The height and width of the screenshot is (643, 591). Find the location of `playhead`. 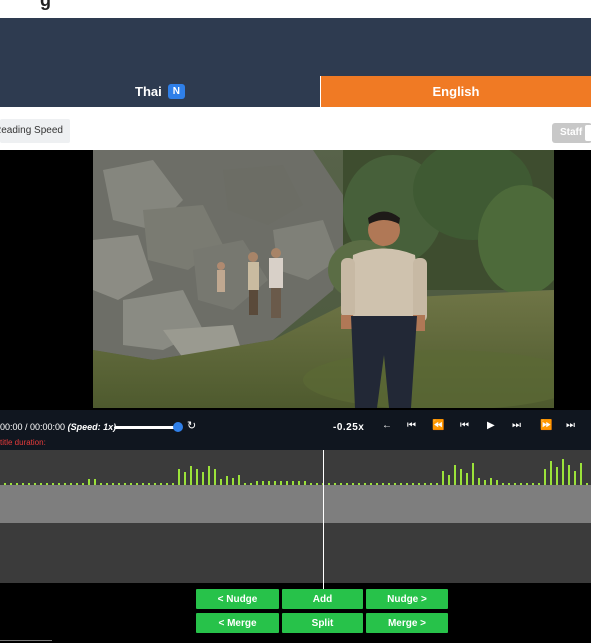

playhead is located at coordinates (323, 521).